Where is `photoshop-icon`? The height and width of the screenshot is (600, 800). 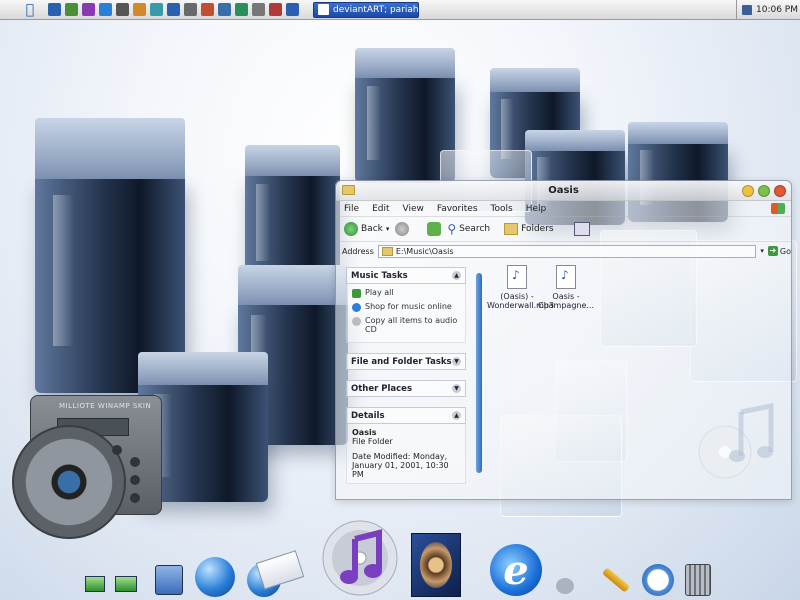
photoshop-icon is located at coordinates (436, 565).